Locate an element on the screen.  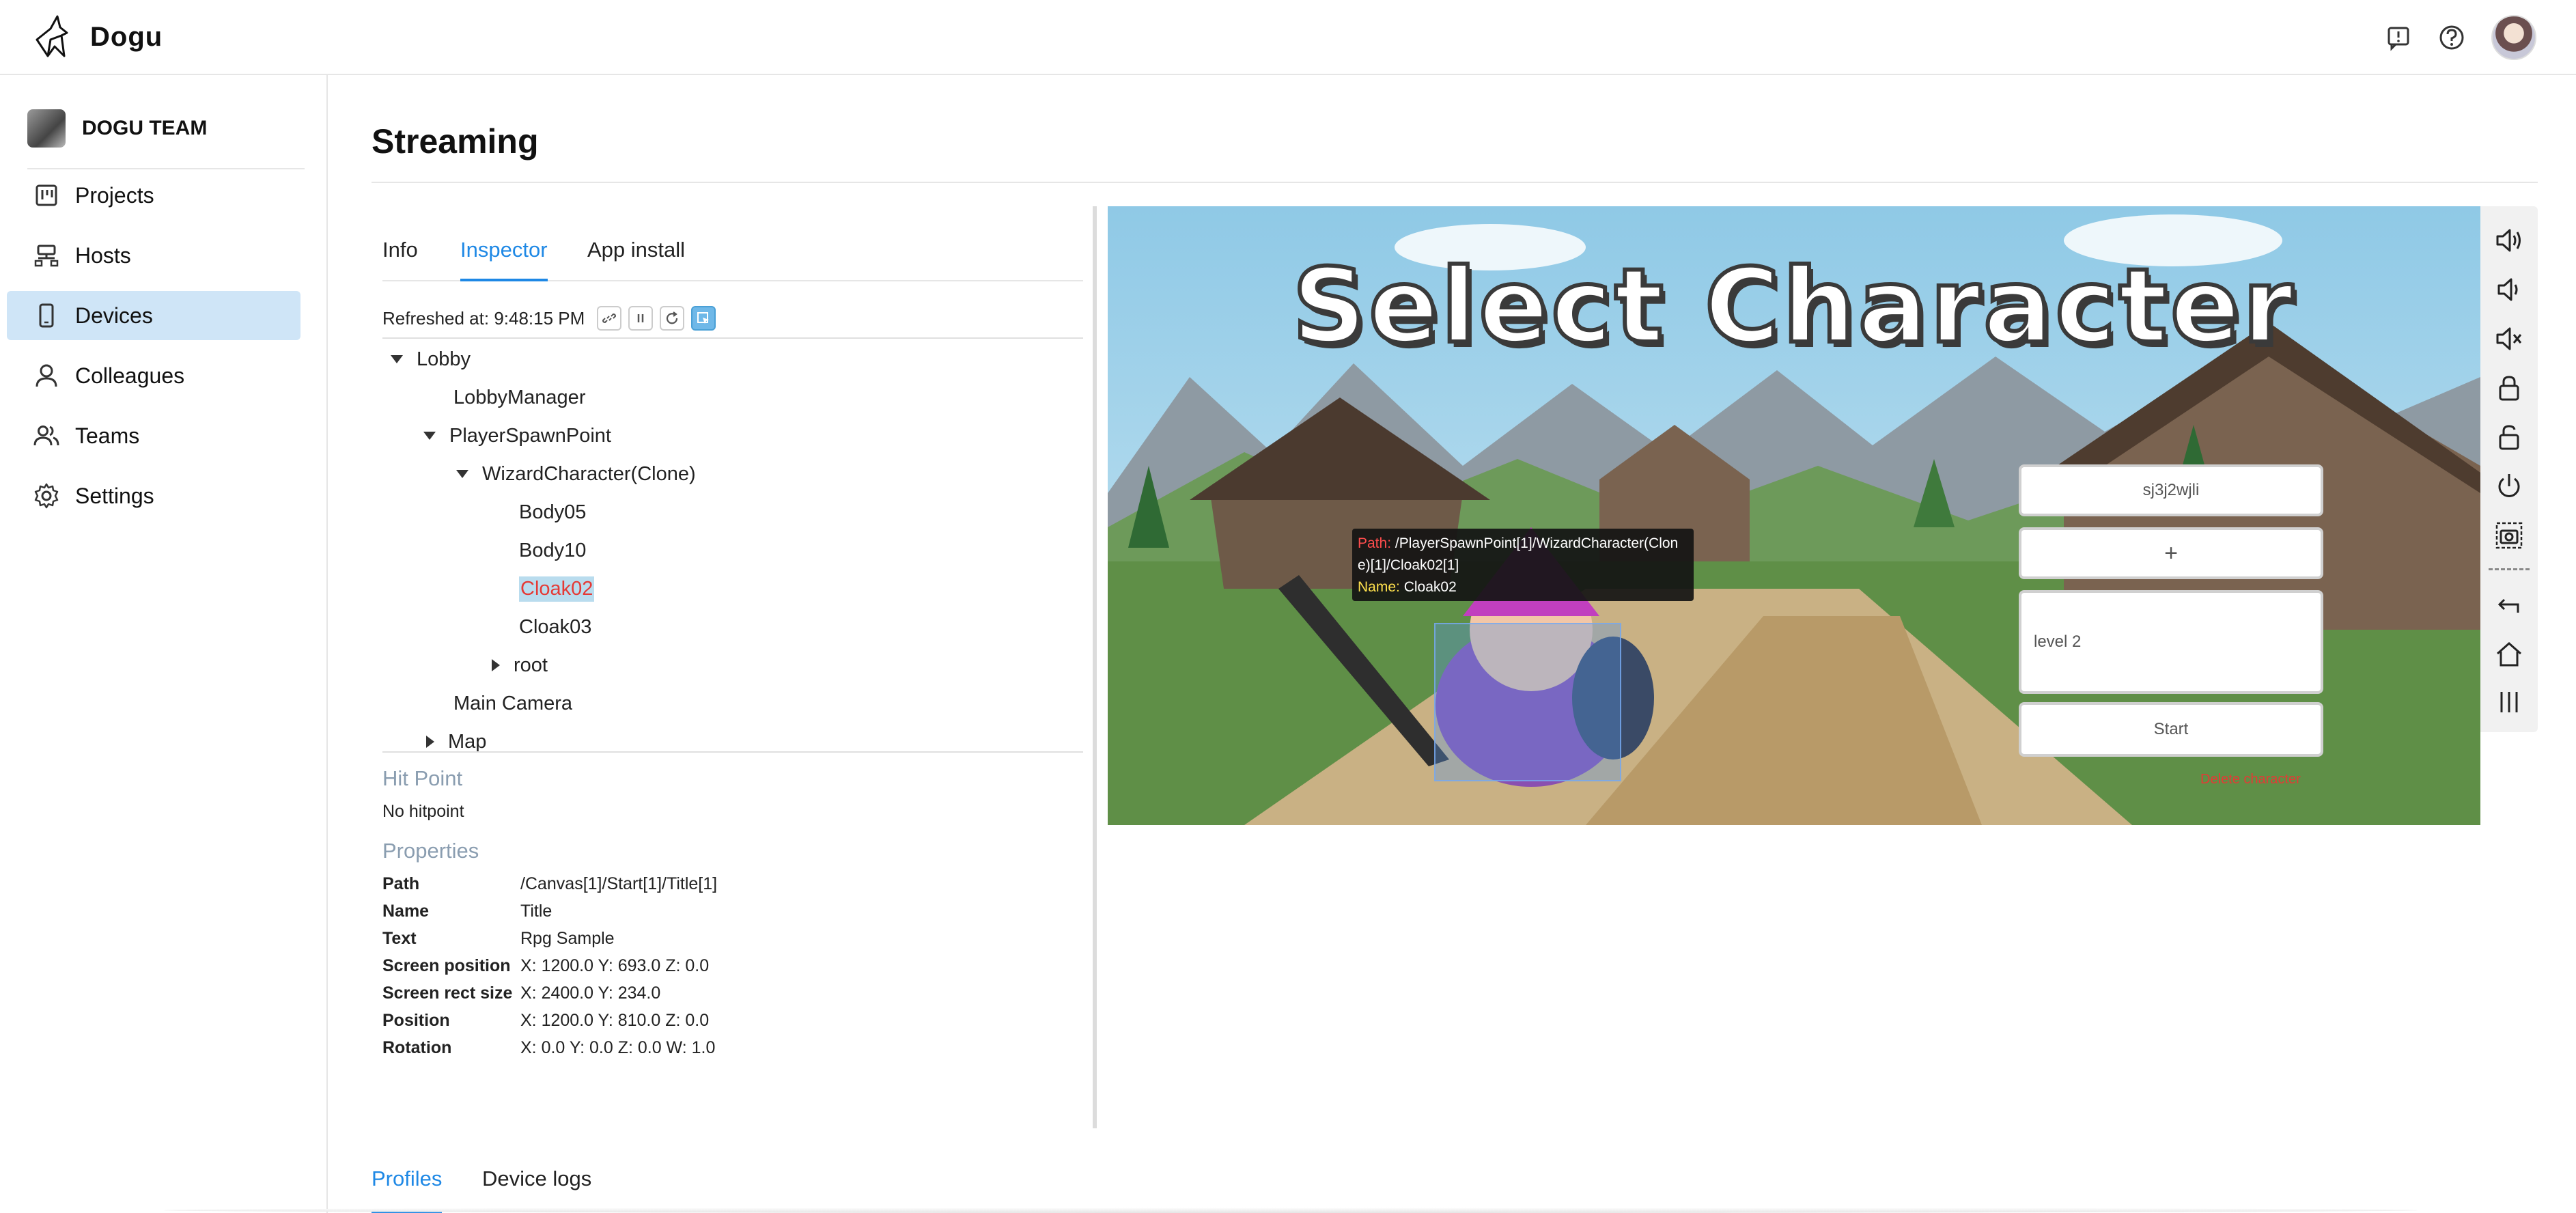
refresh-icon is located at coordinates (672, 317).